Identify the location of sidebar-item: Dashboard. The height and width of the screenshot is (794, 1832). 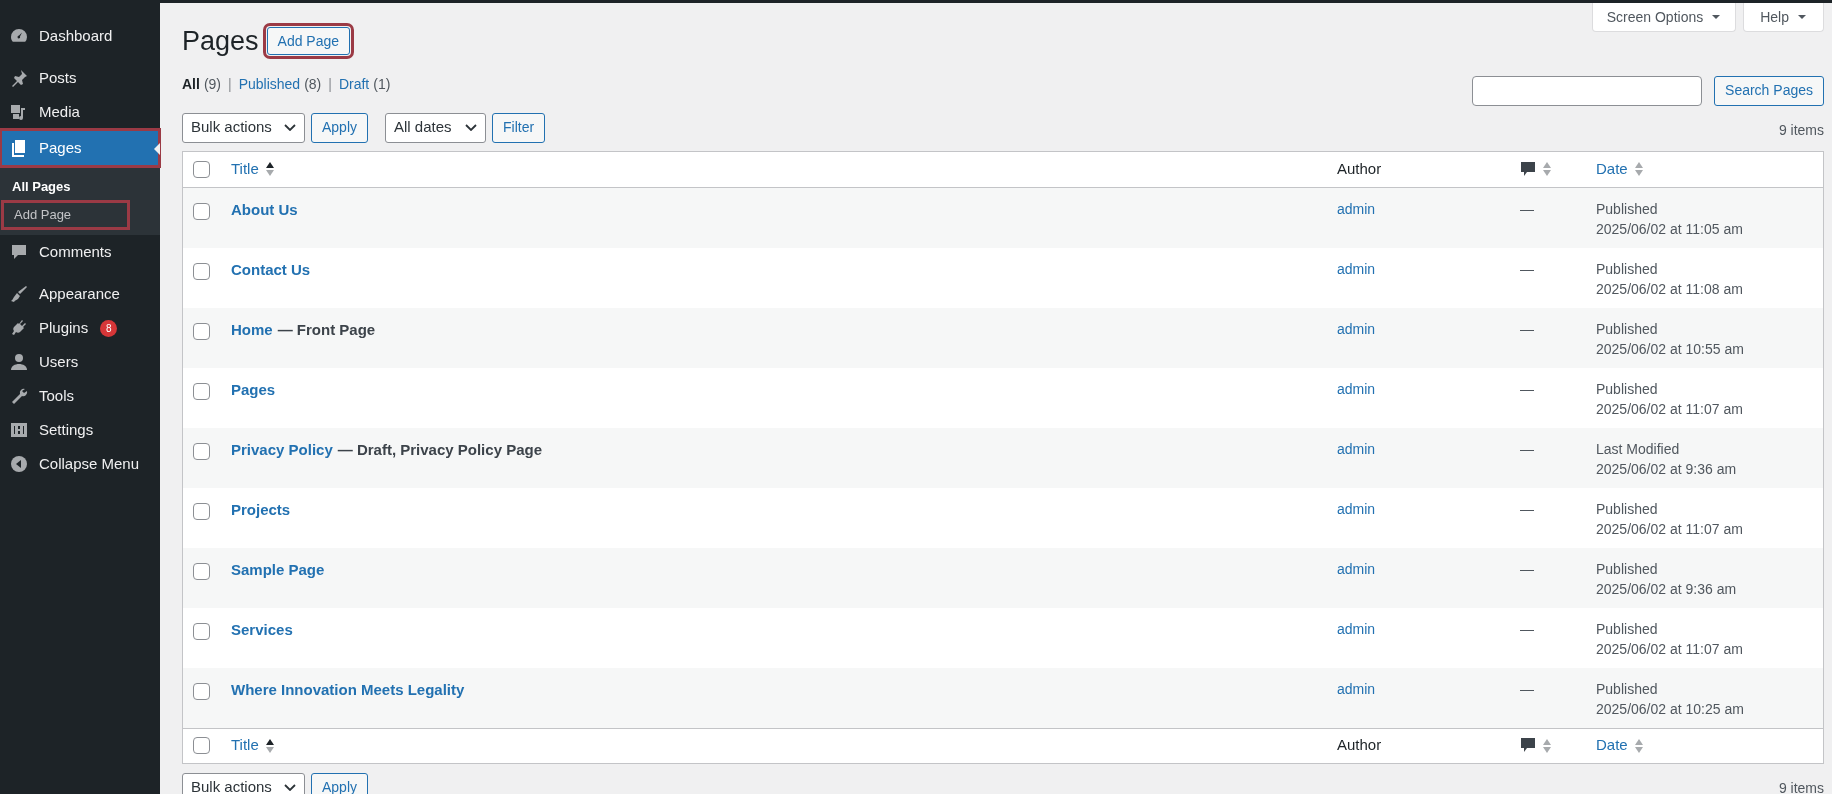
(80, 36).